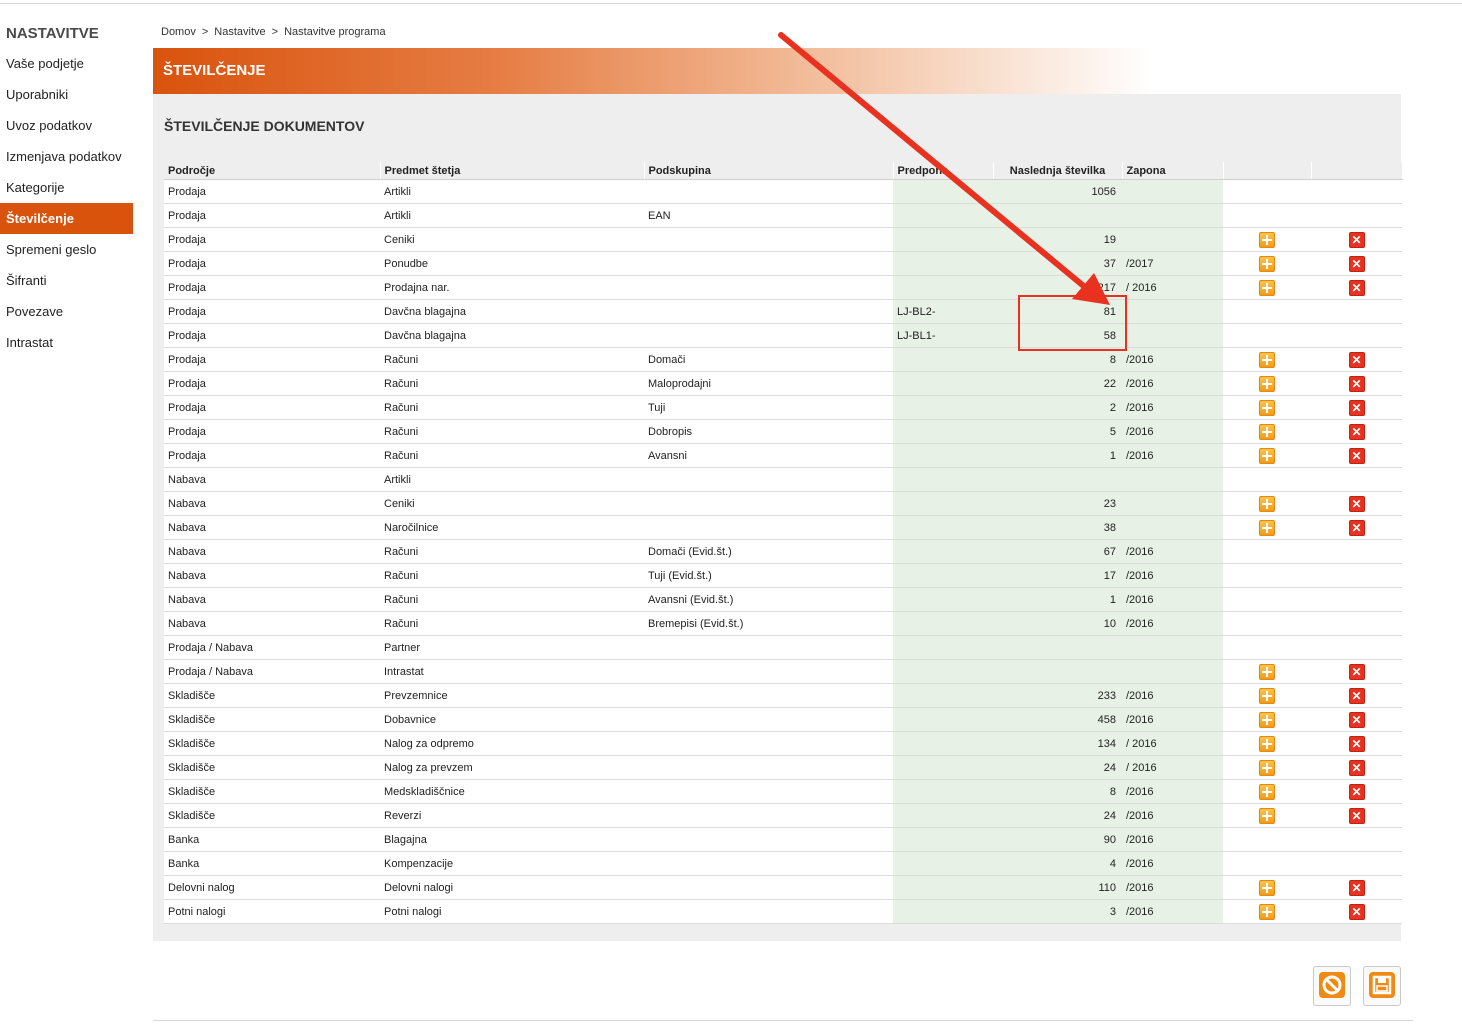 This screenshot has width=1462, height=1025. What do you see at coordinates (1057, 335) in the screenshot?
I see `cell-naslednja-stevilka: 58` at bounding box center [1057, 335].